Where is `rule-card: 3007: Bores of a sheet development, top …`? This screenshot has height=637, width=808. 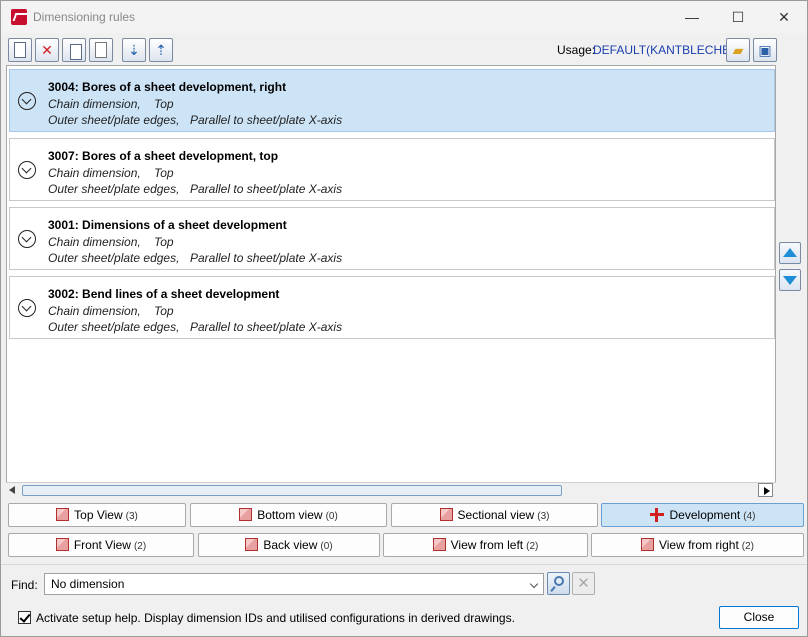
rule-card: 3007: Bores of a sheet development, top … is located at coordinates (392, 169).